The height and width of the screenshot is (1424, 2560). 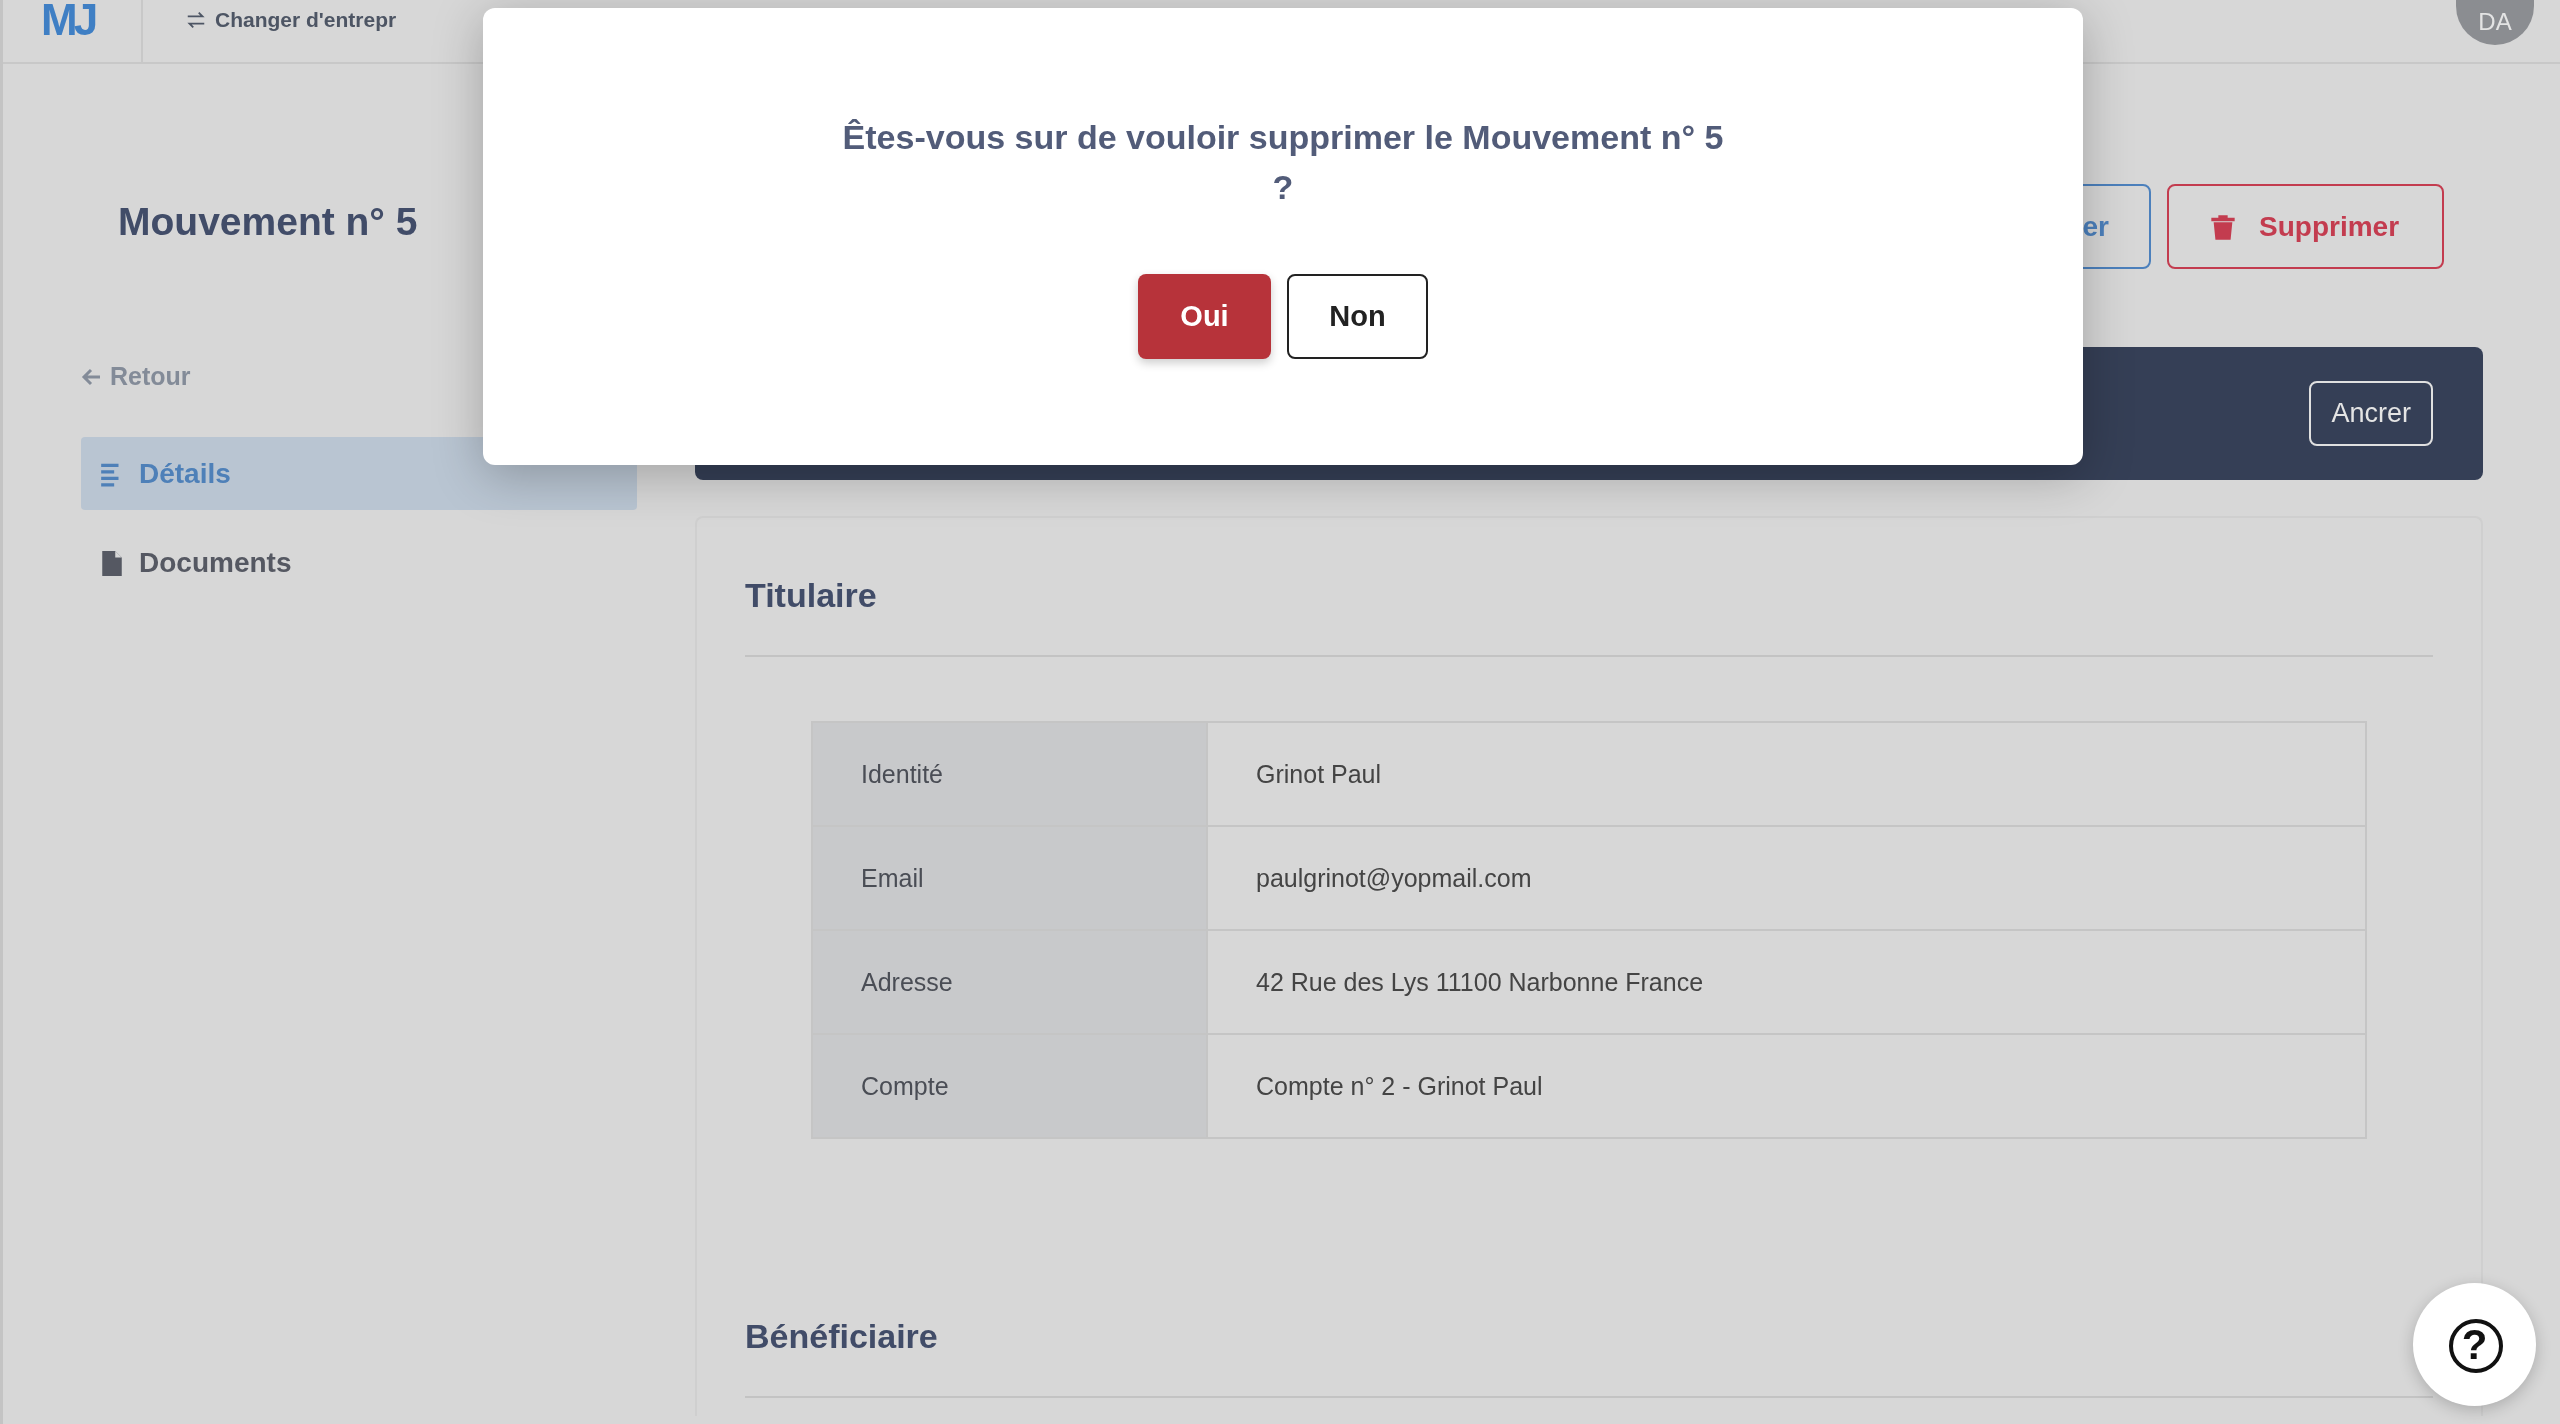 I want to click on section-title: Titulaire, so click(x=811, y=595).